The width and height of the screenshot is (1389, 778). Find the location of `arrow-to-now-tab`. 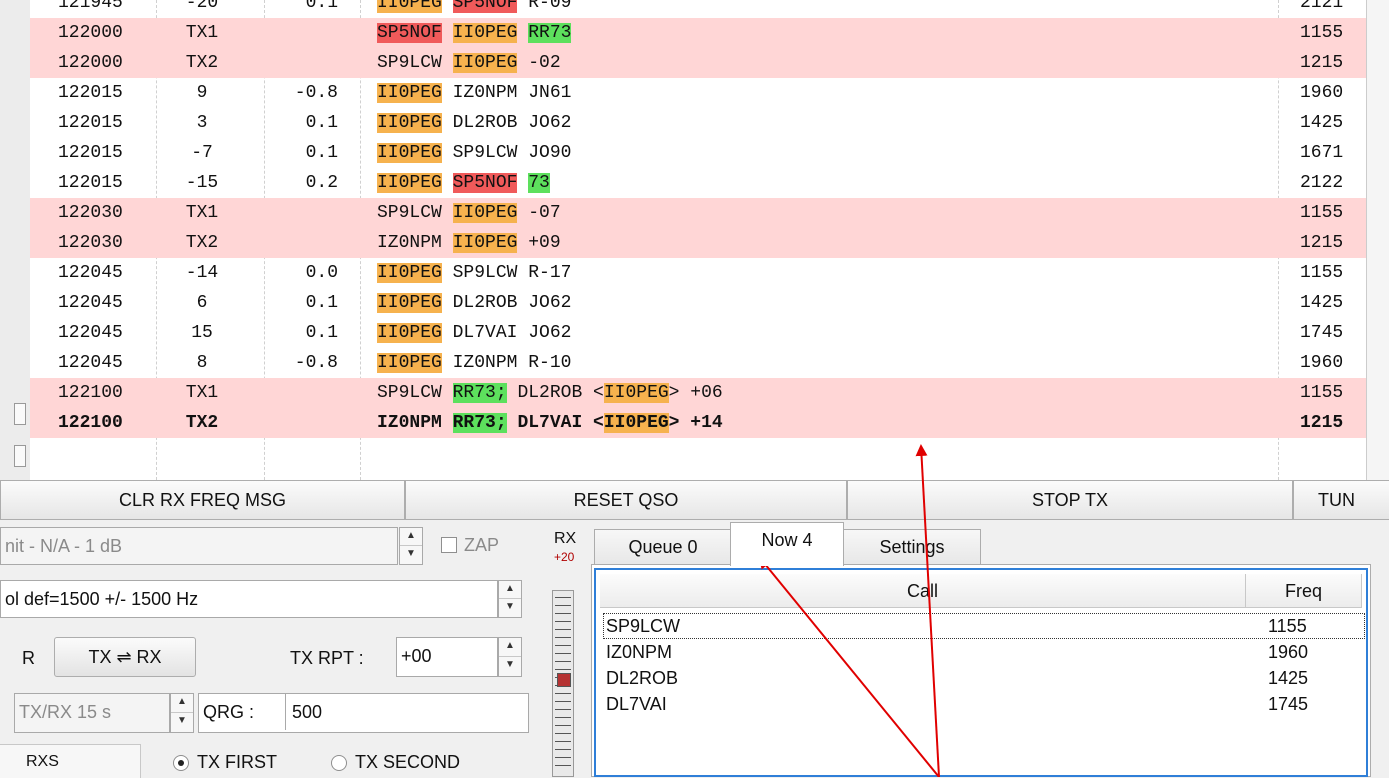

arrow-to-now-tab is located at coordinates (849, 666).